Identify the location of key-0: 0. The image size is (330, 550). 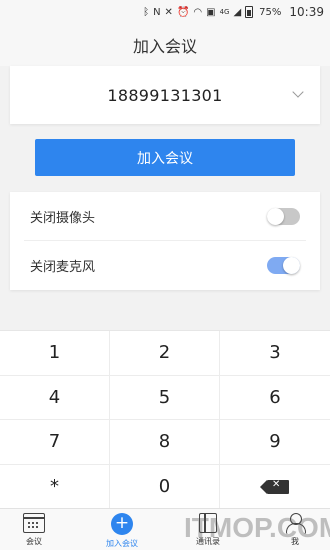
(165, 486).